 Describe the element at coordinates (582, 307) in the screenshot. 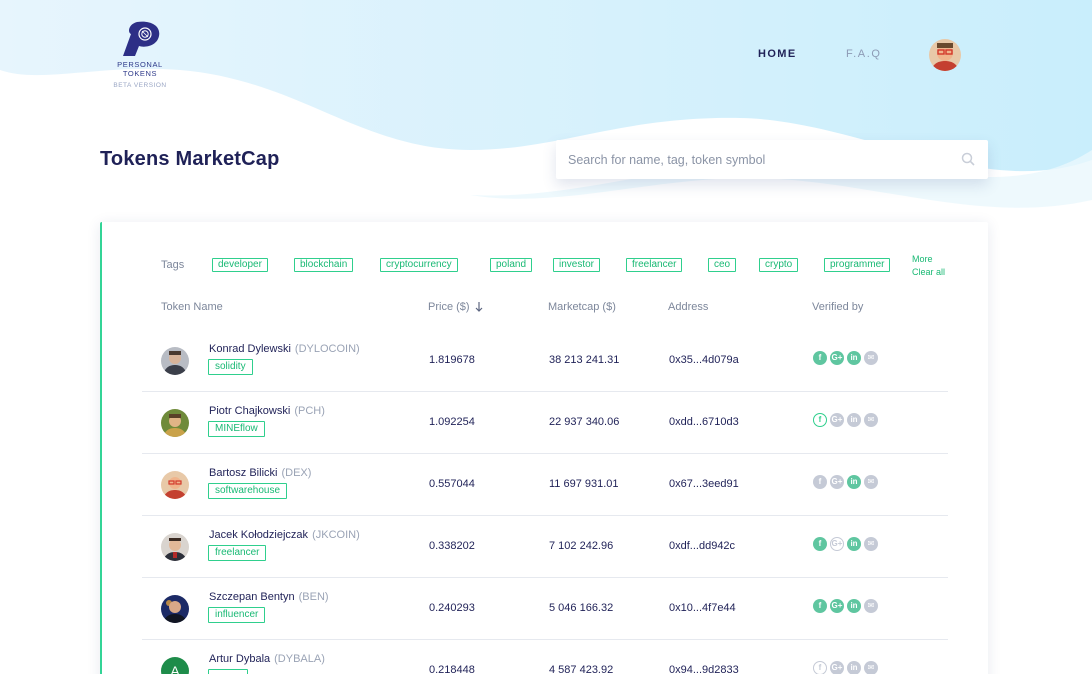

I see `column-header-marketcap: Marketcap ($)` at that location.